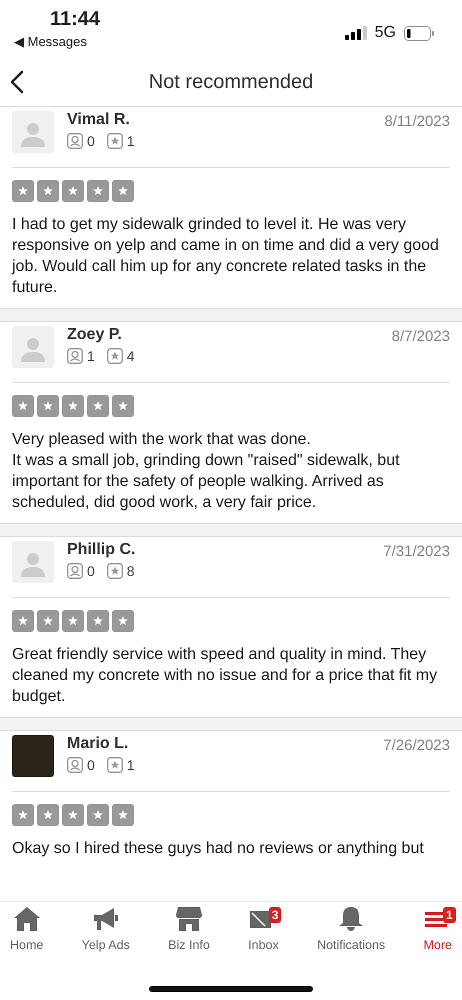  What do you see at coordinates (351, 937) in the screenshot?
I see `tab-bar-item: Notifications` at bounding box center [351, 937].